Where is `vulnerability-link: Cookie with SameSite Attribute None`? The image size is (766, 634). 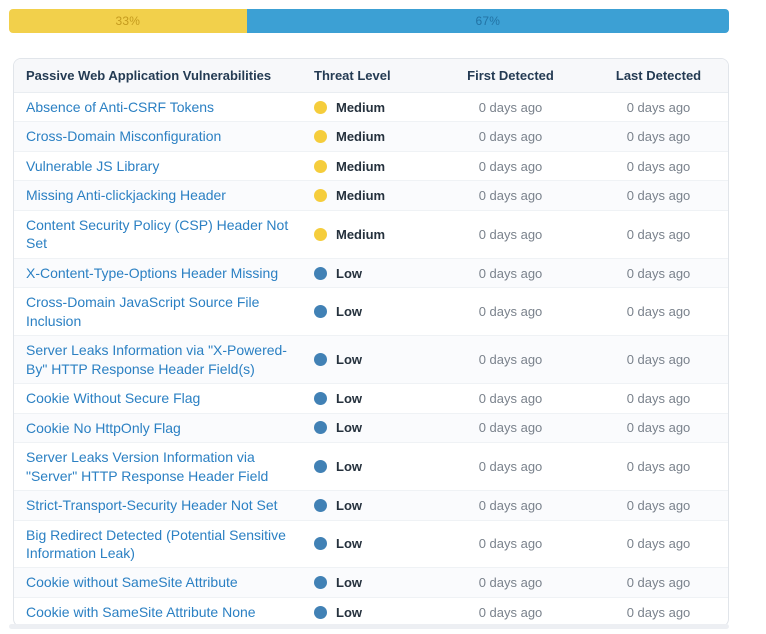 vulnerability-link: Cookie with SameSite Attribute None is located at coordinates (165, 612).